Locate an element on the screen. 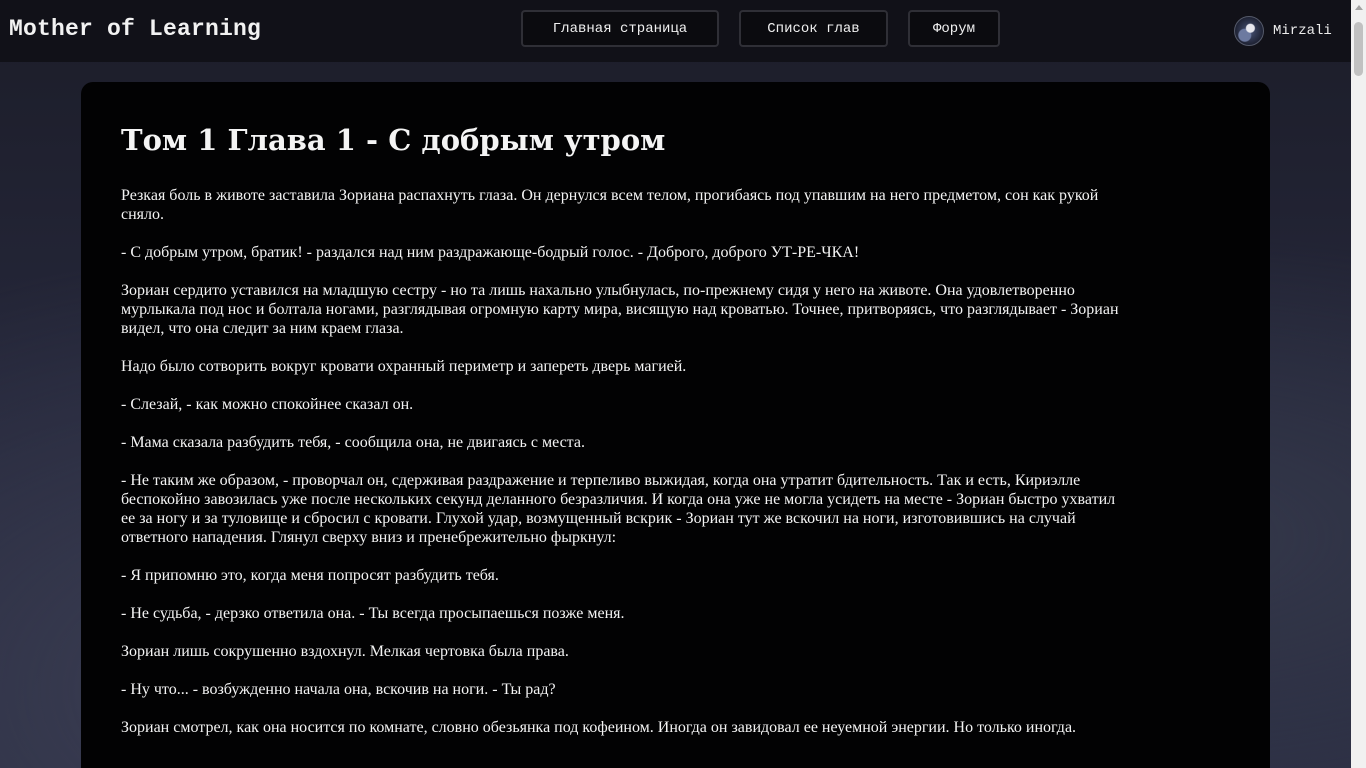 The width and height of the screenshot is (1366, 768). site-title-link: Mother of Learning is located at coordinates (135, 29).